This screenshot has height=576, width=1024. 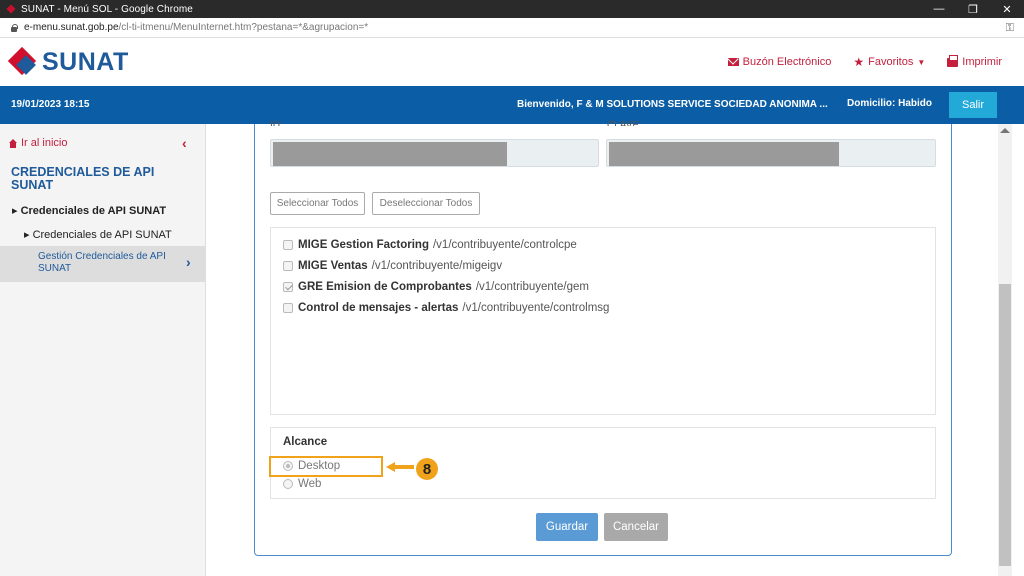 I want to click on domicilio-status: Domicilio: Habido, so click(x=889, y=103).